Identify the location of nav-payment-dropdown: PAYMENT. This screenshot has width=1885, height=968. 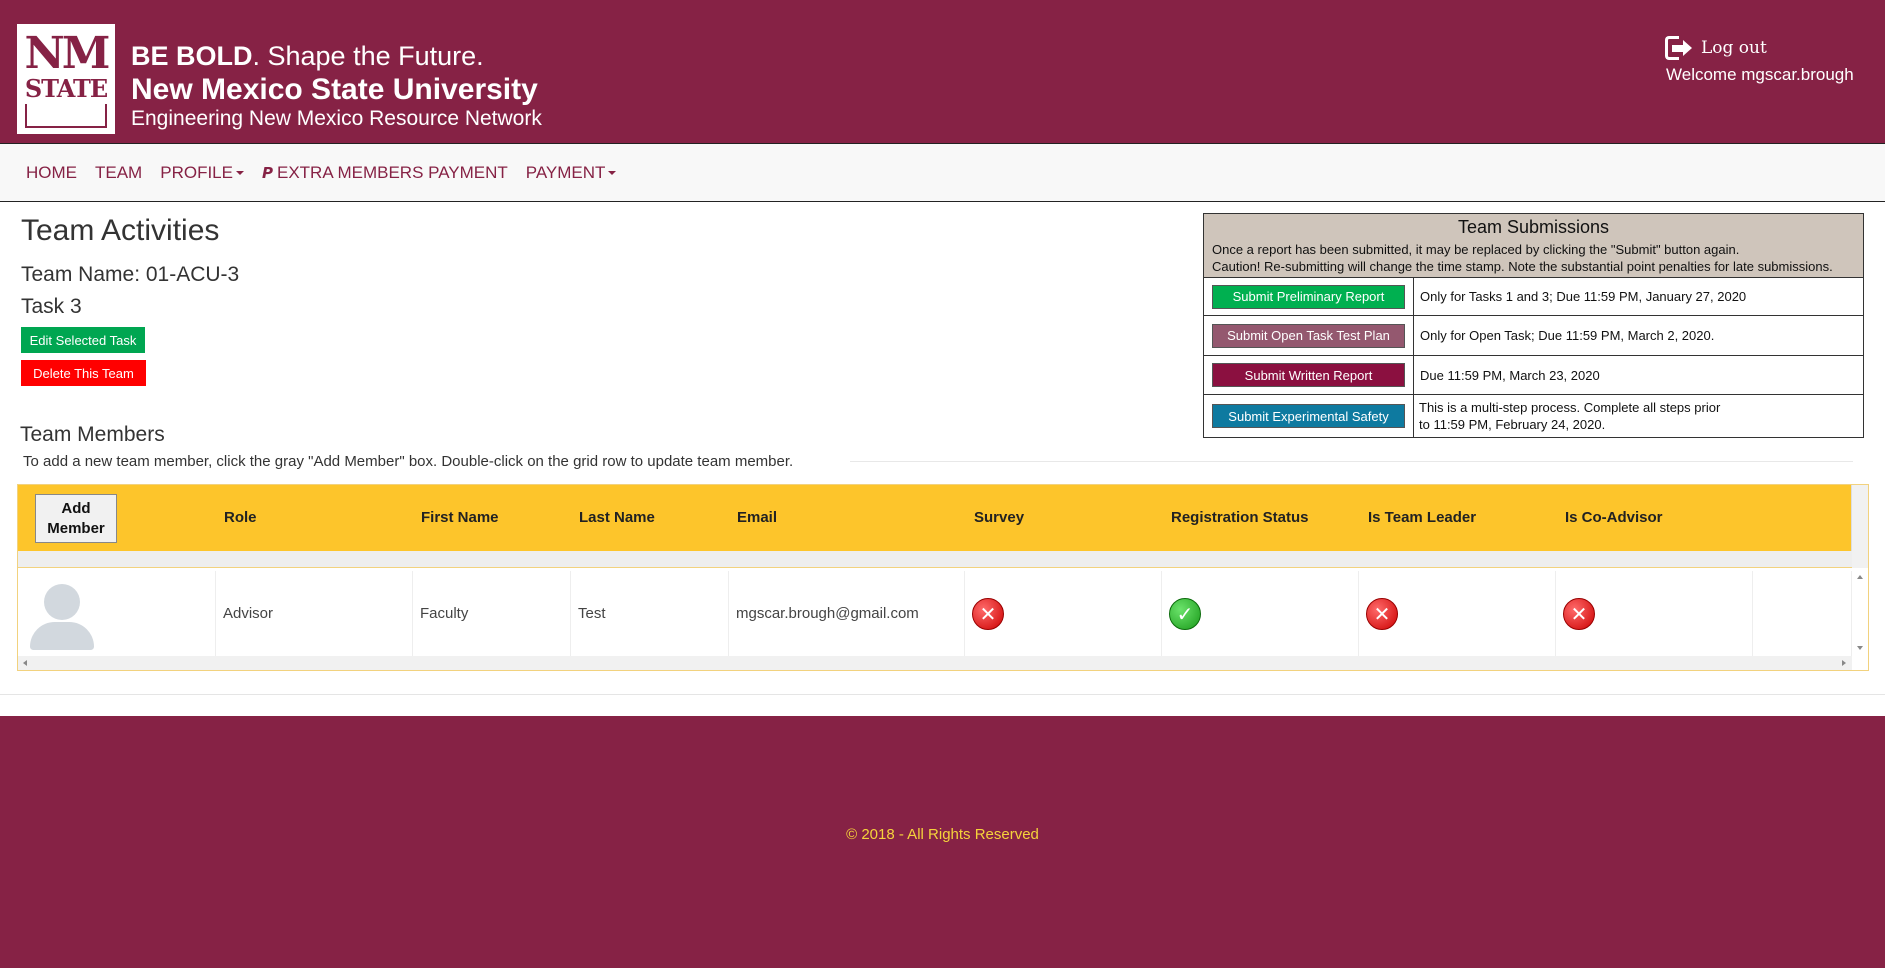
(571, 173).